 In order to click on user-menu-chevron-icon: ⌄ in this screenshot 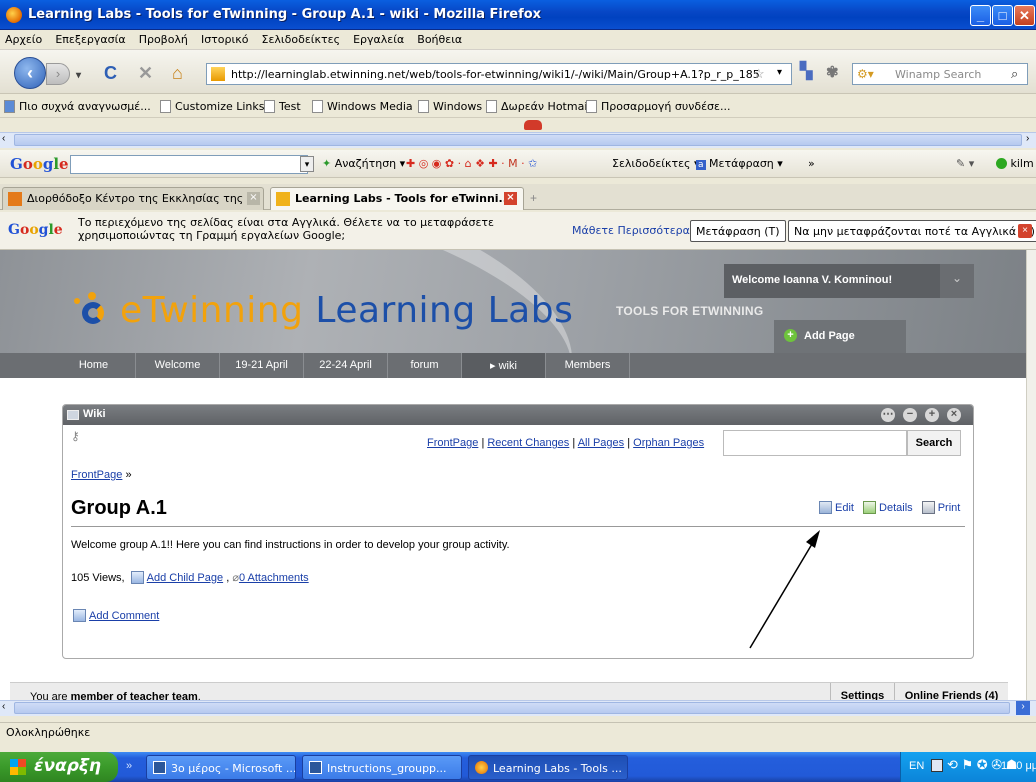, I will do `click(957, 281)`.